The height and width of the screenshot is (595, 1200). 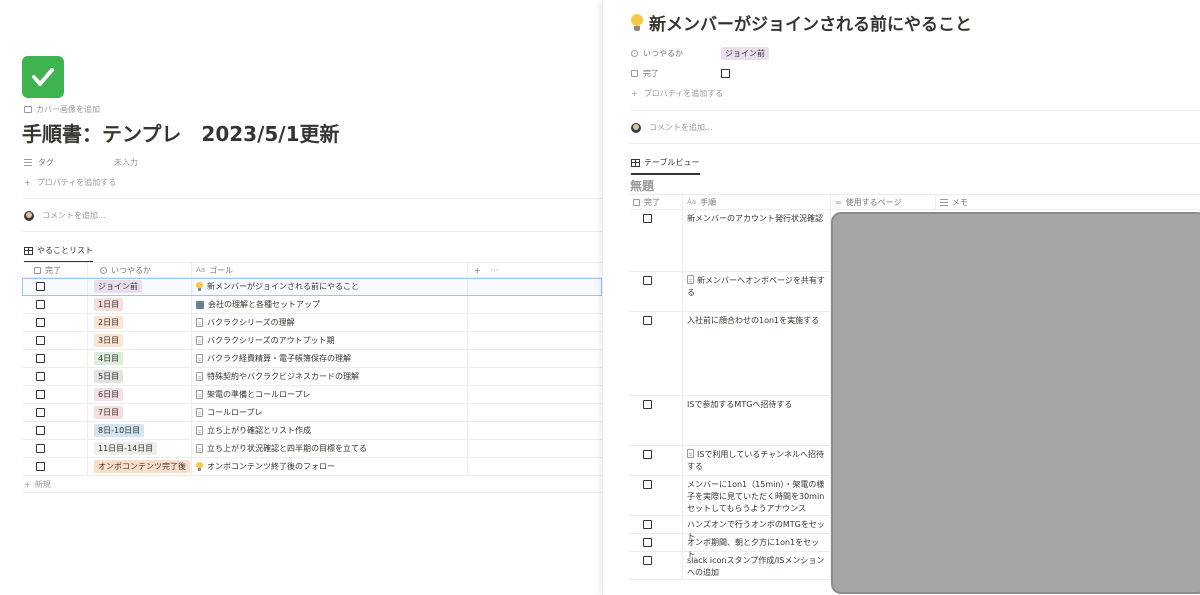 I want to click on goal-link: 立ち上がり確認とリスト作成, so click(x=259, y=430).